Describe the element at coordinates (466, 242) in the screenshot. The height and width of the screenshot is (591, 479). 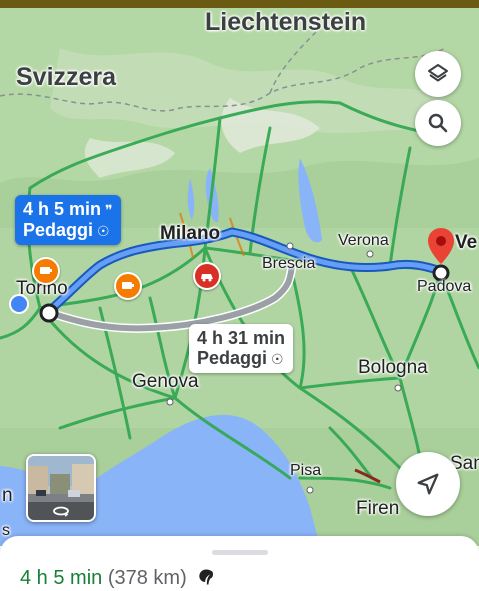
I see `place-label-venezia: Ve` at that location.